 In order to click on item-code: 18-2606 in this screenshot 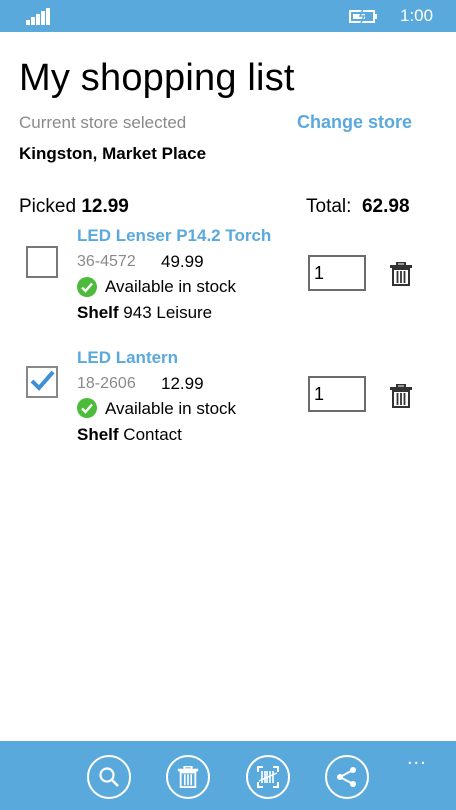, I will do `click(106, 383)`.